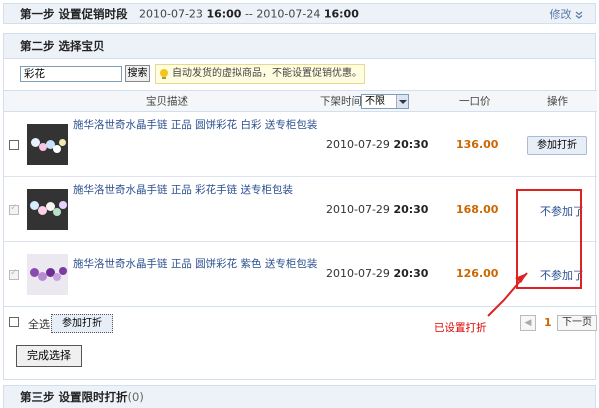 The width and height of the screenshot is (599, 408). I want to click on search-input: 彩花, so click(71, 74).